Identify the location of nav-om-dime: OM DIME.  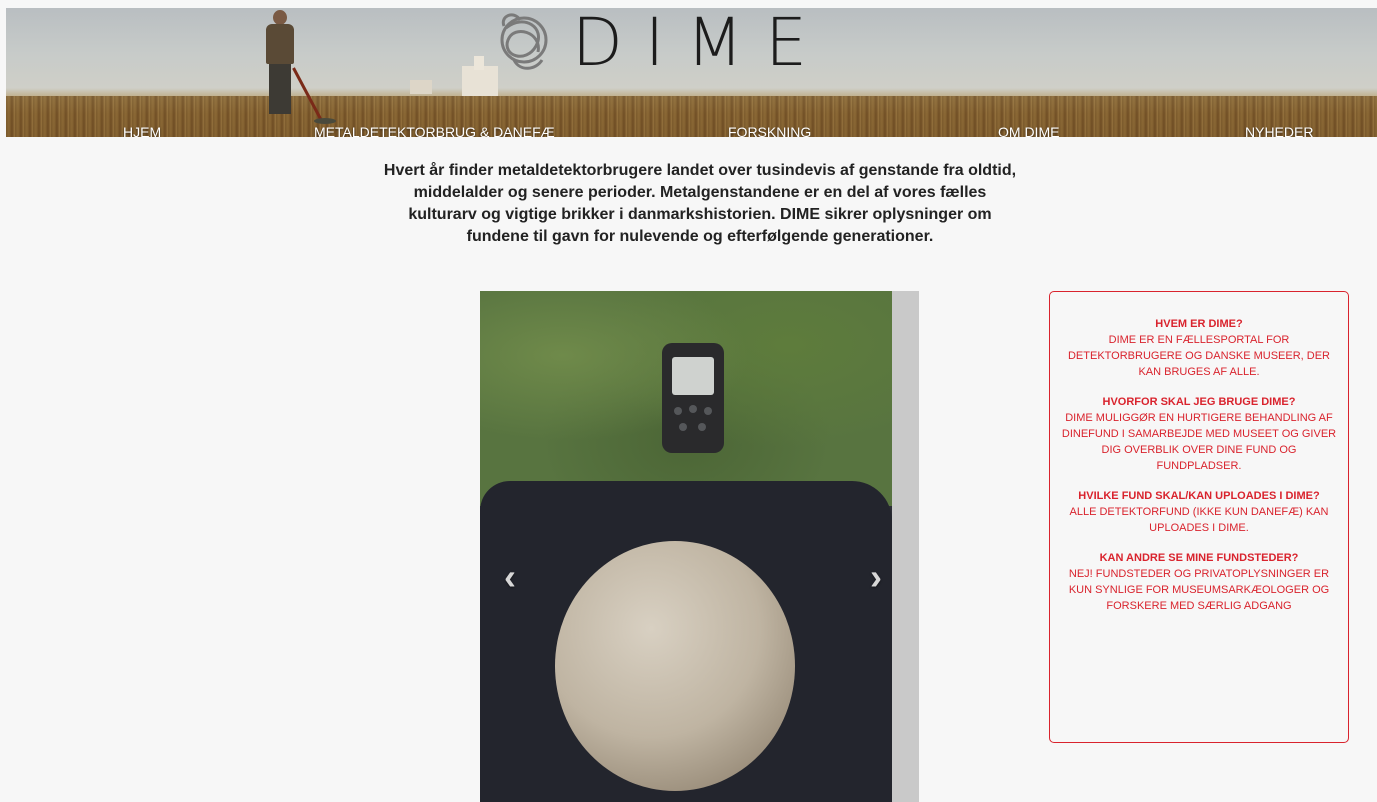
(1028, 130).